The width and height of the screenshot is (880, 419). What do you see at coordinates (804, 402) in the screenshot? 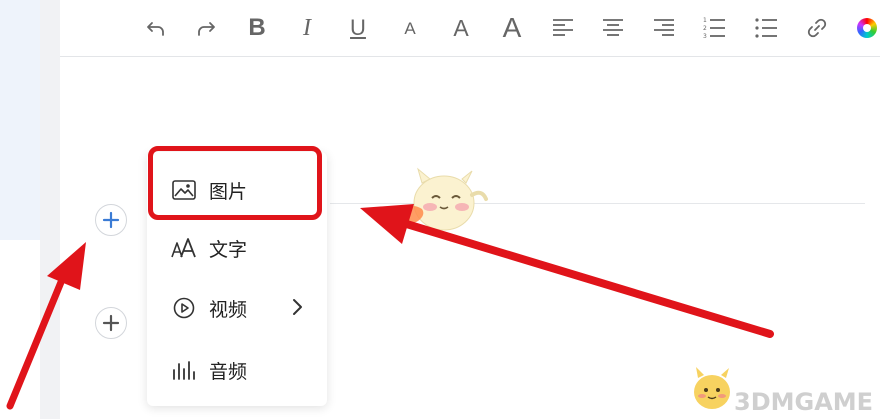
I see `watermark-text: 3DMGAME` at bounding box center [804, 402].